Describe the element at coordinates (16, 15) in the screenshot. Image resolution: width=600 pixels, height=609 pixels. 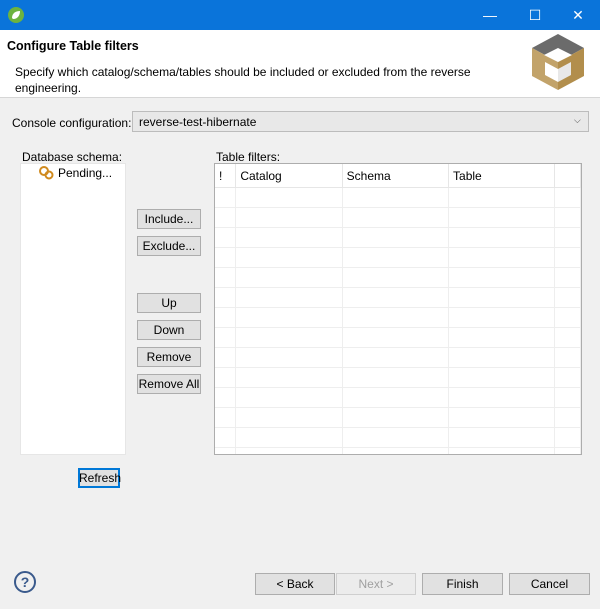
I see `spring-app-icon` at that location.